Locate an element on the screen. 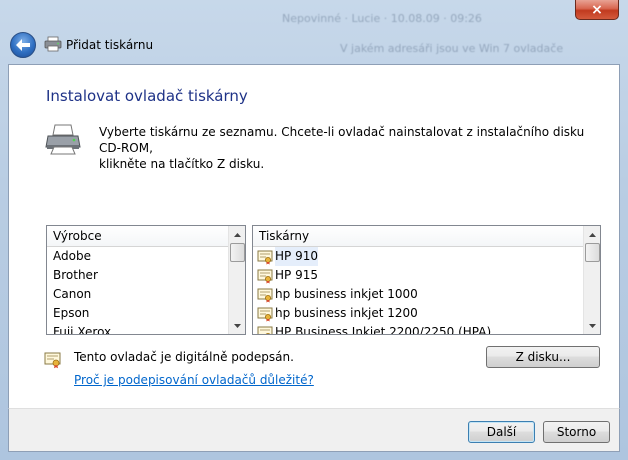 The width and height of the screenshot is (628, 460). list-item: Epson is located at coordinates (137, 313).